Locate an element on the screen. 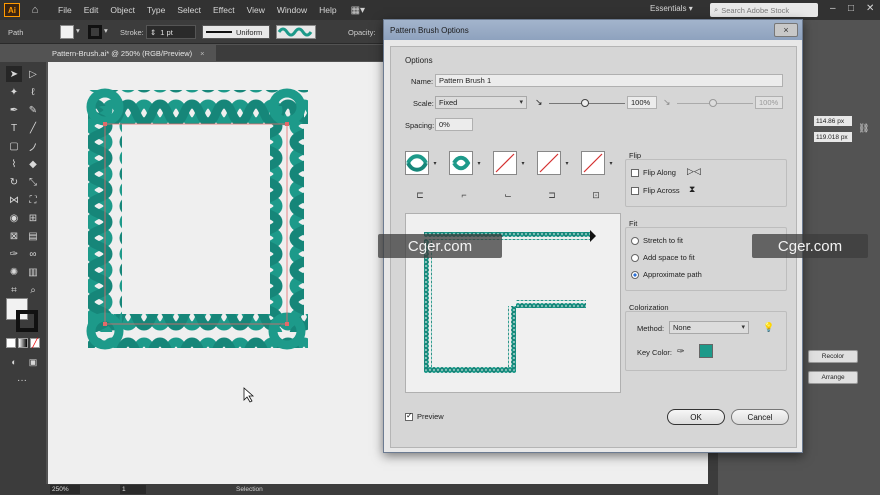 The height and width of the screenshot is (495, 880). inner-corner-button-icon: ⌙ is located at coordinates (508, 195).